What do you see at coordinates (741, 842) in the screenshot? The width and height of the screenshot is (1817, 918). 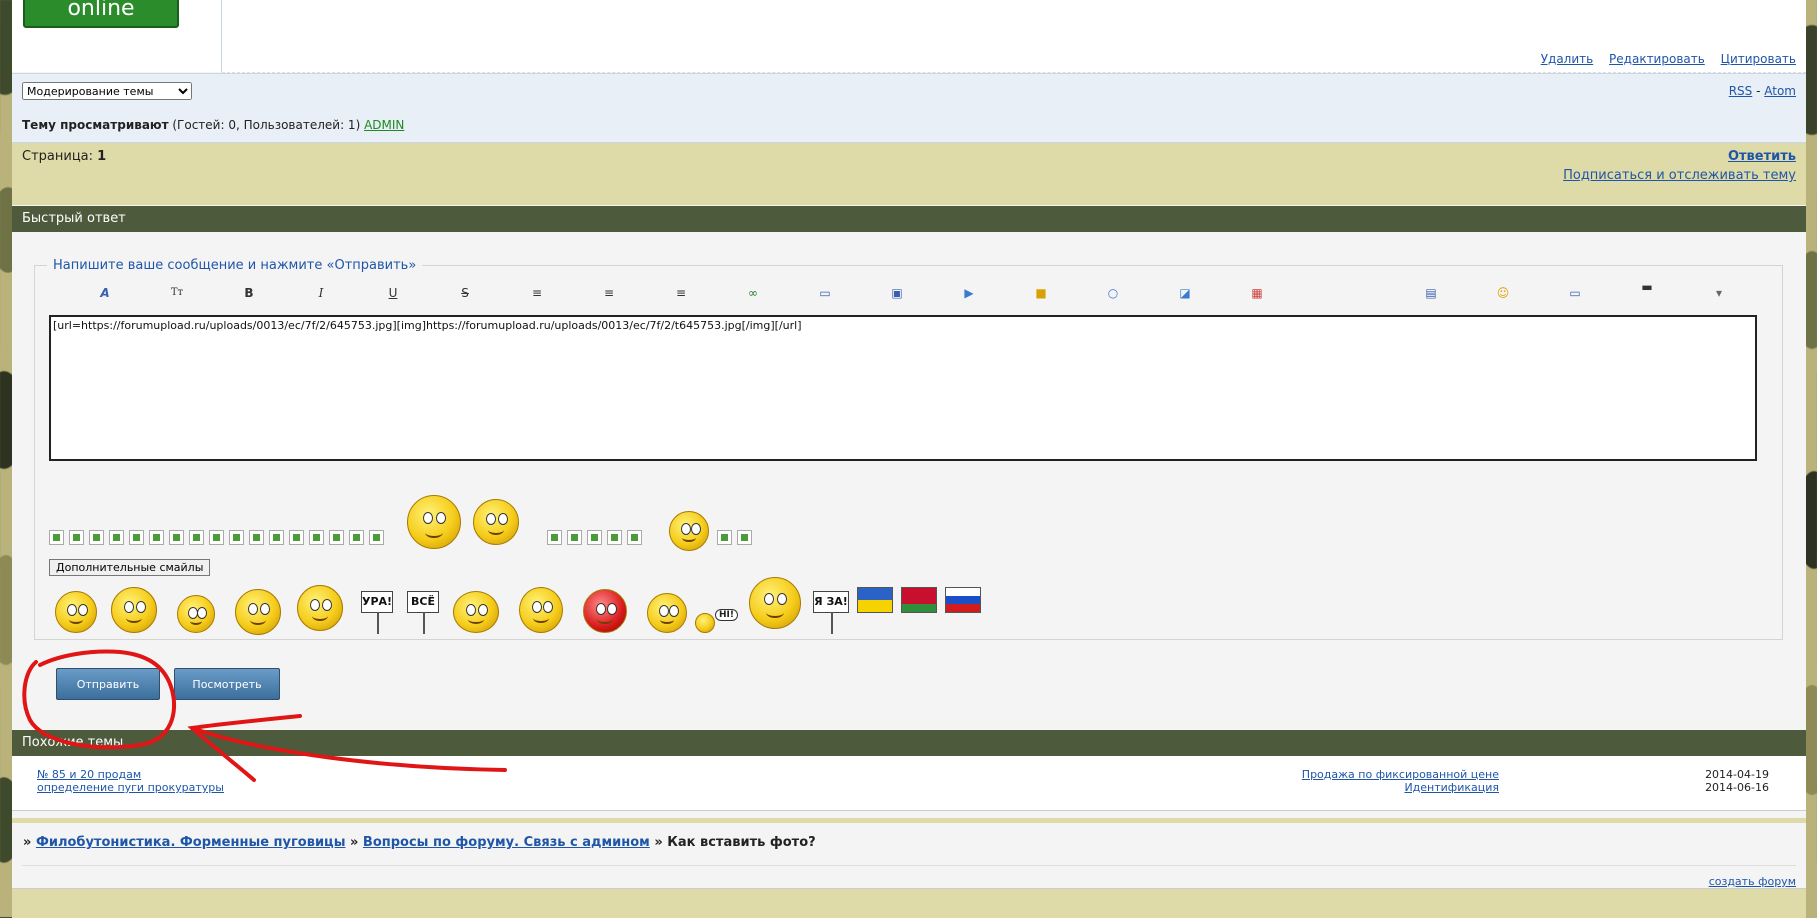 I see `breadcrumb-current: Как вставить фото?` at bounding box center [741, 842].